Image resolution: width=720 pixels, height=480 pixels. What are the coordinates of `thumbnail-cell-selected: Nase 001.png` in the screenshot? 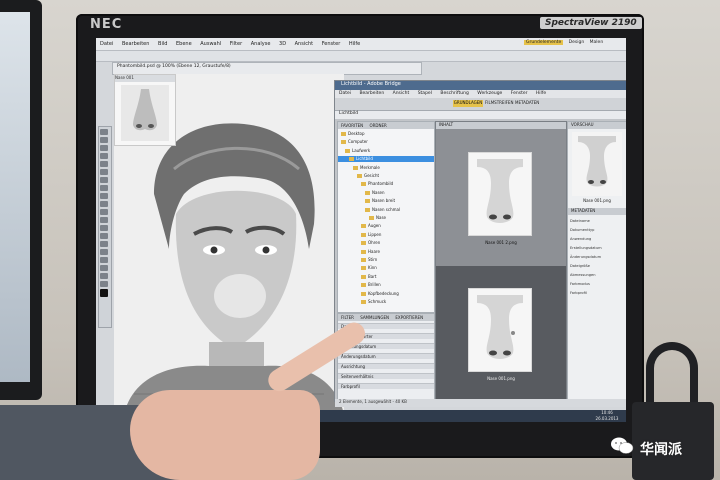 It's located at (501, 333).